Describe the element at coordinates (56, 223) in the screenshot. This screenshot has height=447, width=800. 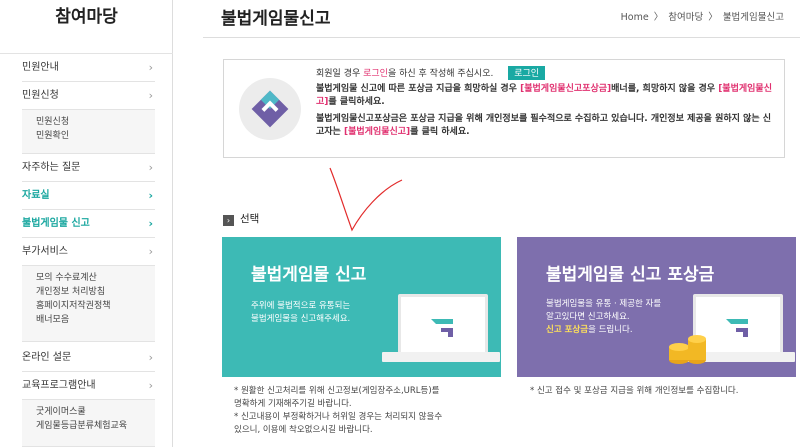
I see `sidebar-item-label: 불법게임물 신고` at that location.